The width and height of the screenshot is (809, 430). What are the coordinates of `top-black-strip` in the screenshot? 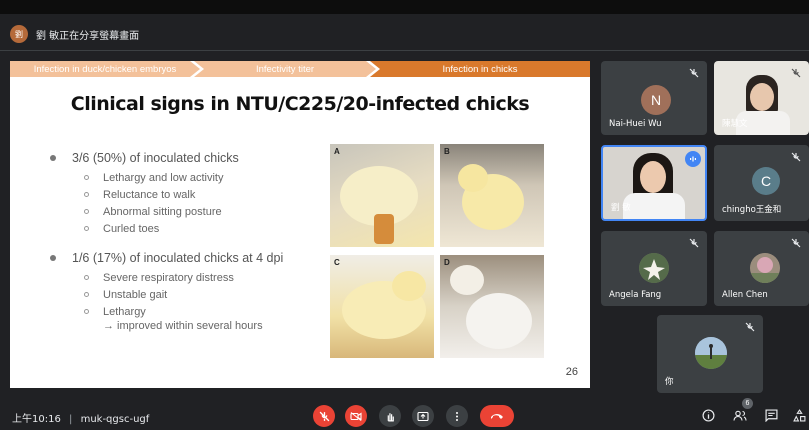 It's located at (404, 7).